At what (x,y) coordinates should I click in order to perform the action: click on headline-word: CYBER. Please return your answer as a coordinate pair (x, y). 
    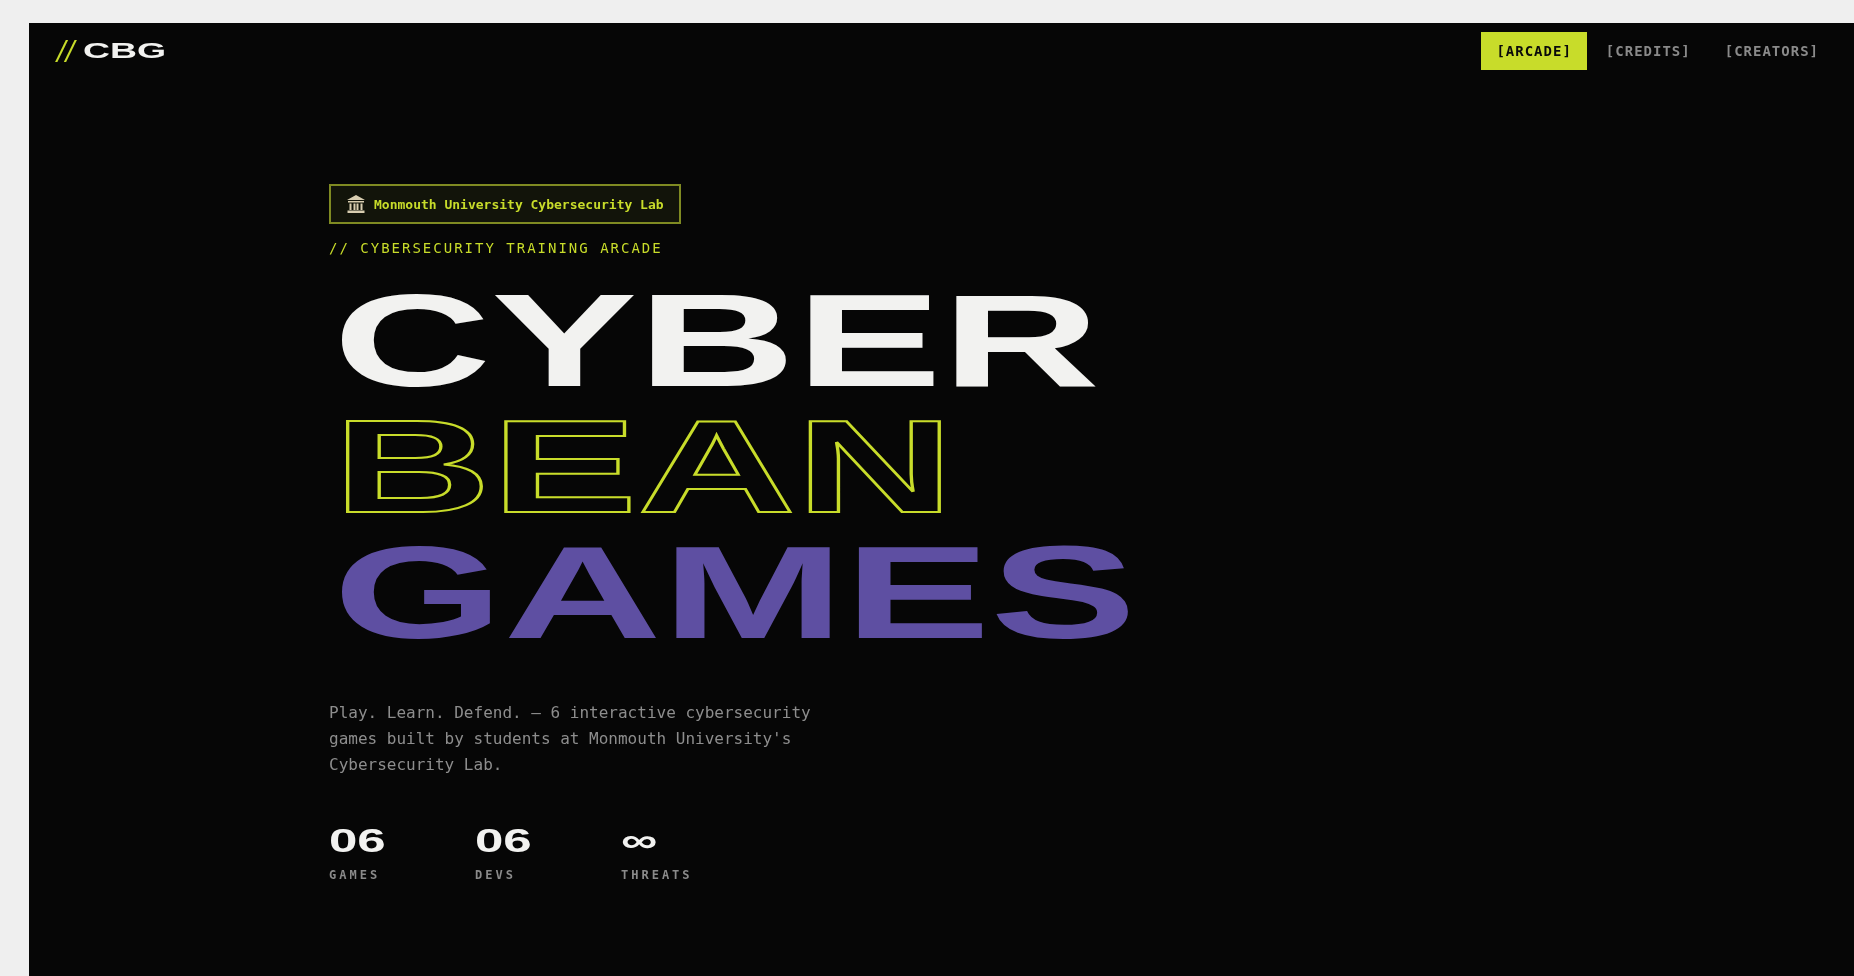
    Looking at the image, I should click on (717, 341).